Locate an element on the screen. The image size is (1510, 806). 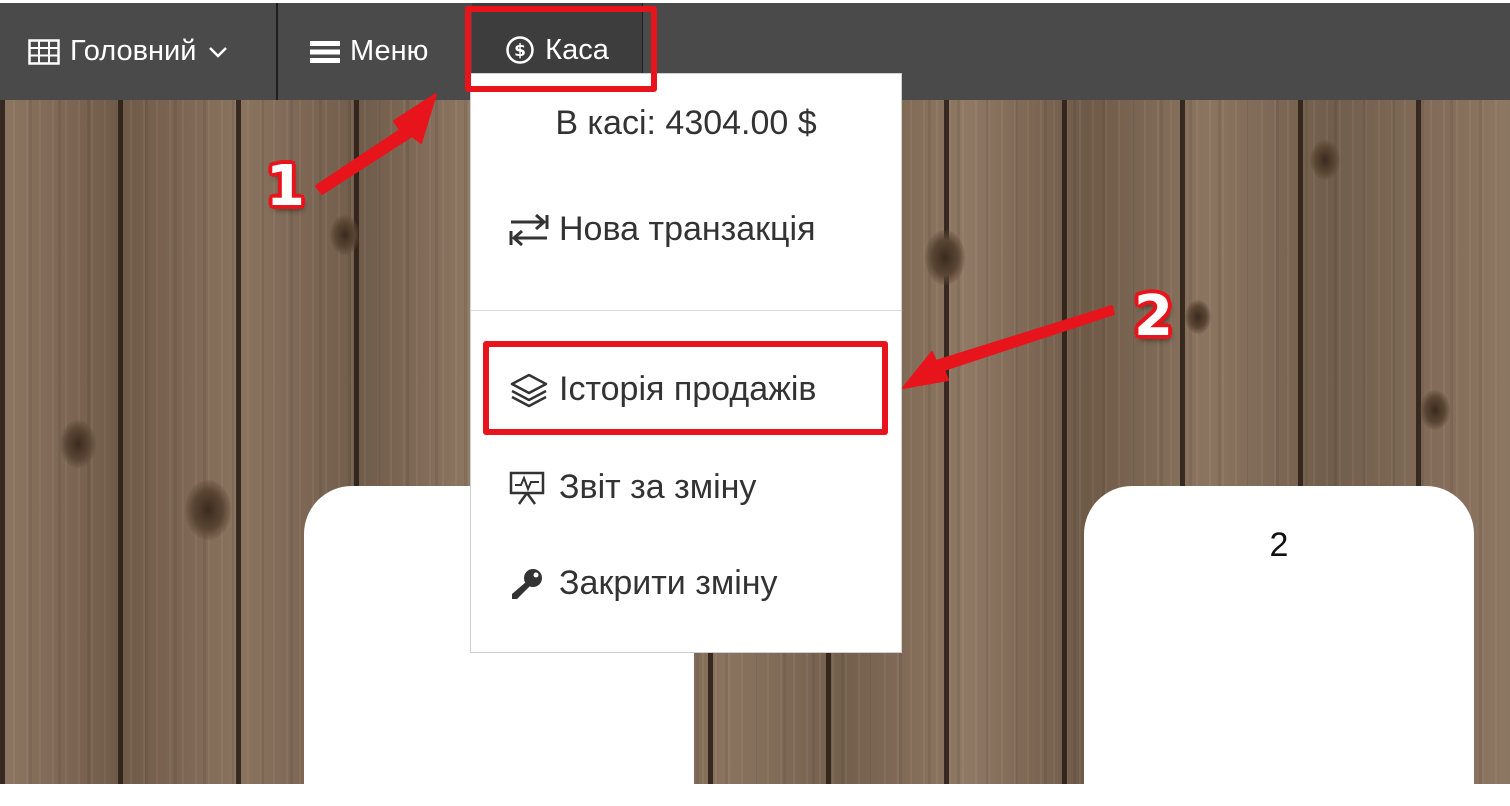
highlight-sales-history is located at coordinates (685, 388).